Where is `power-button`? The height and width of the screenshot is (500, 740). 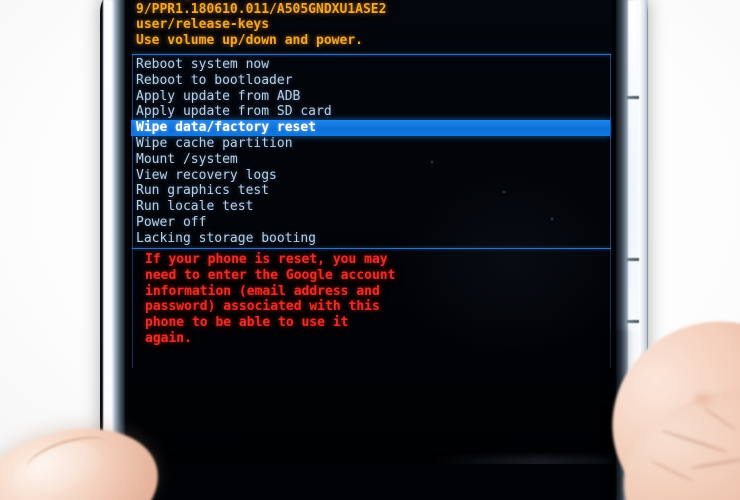 power-button is located at coordinates (633, 321).